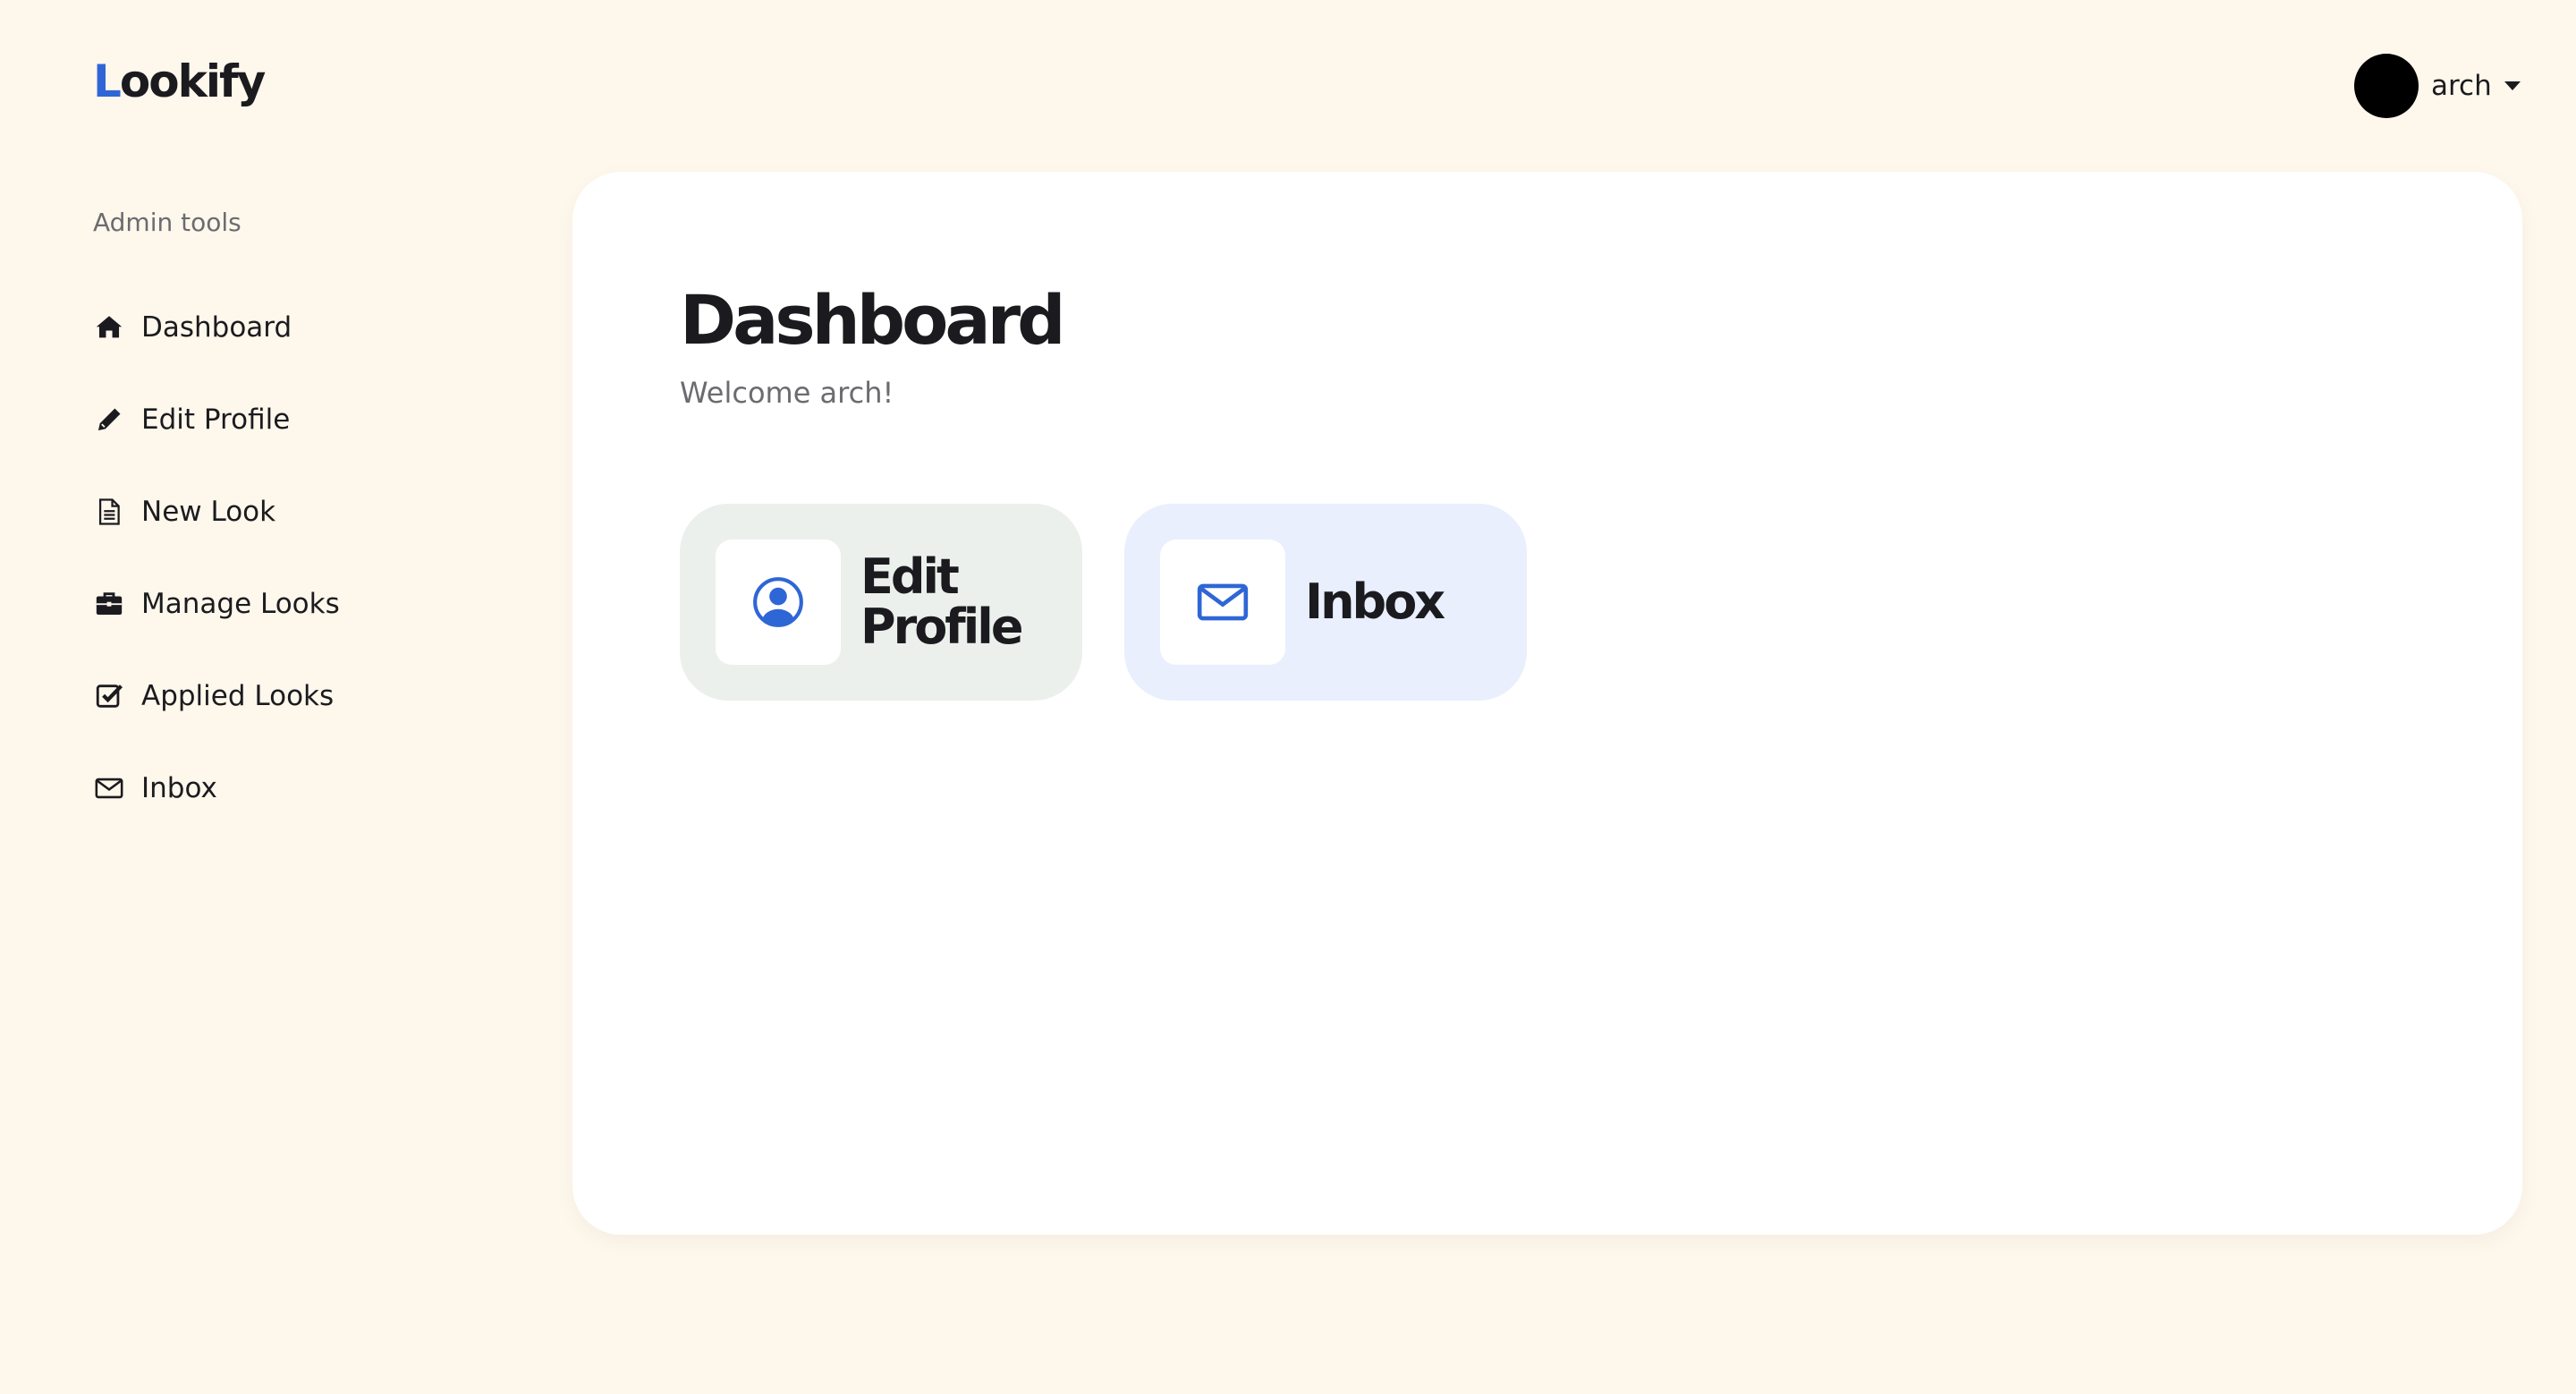 The height and width of the screenshot is (1394, 2576). What do you see at coordinates (109, 696) in the screenshot?
I see `checkbox-icon` at bounding box center [109, 696].